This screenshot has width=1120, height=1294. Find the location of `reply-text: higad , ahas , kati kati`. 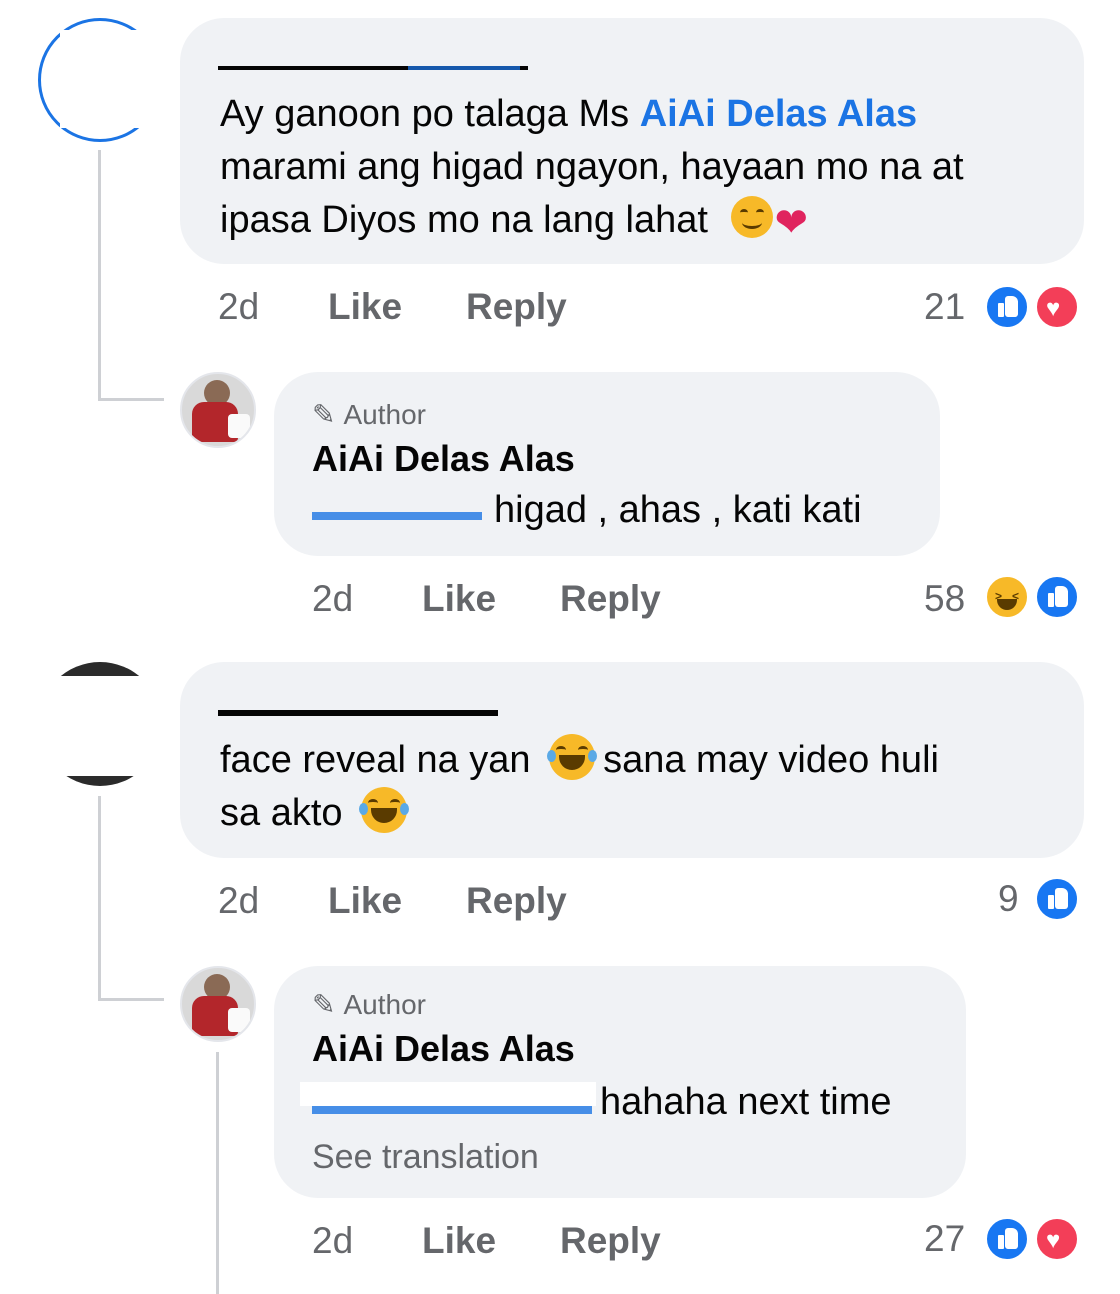

reply-text: higad , ahas , kati kati is located at coordinates (678, 510).